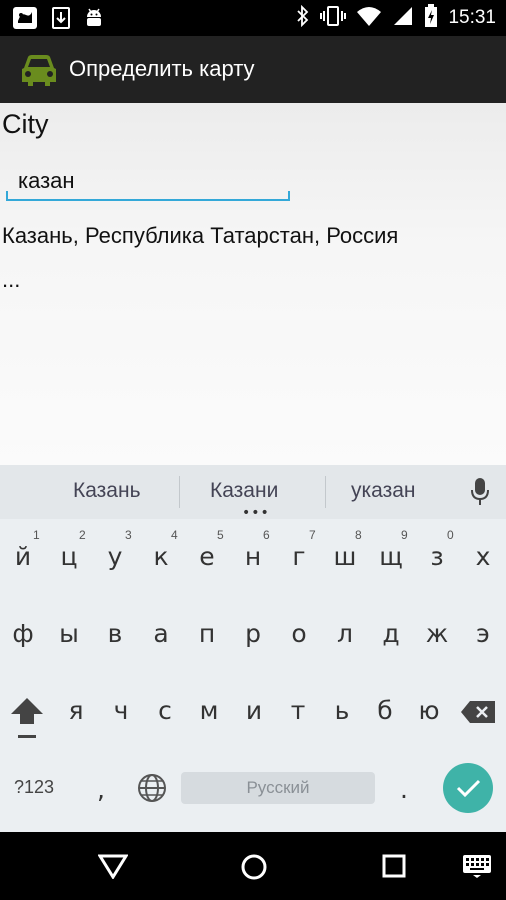 The image size is (506, 900). Describe the element at coordinates (207, 633) in the screenshot. I see `key-letter: п` at that location.